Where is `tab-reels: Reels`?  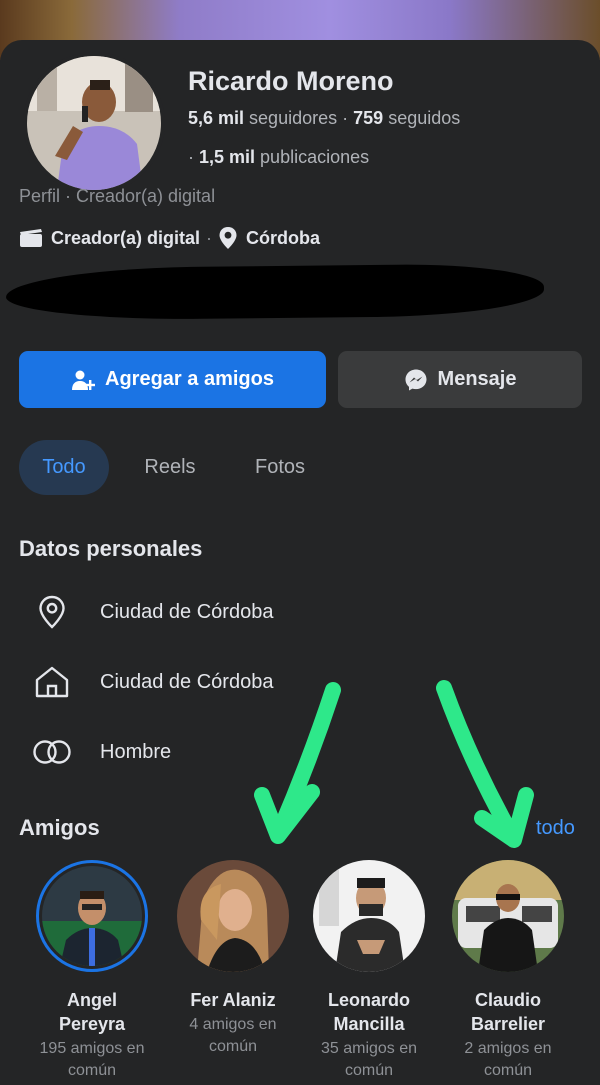
tab-reels: Reels is located at coordinates (170, 467).